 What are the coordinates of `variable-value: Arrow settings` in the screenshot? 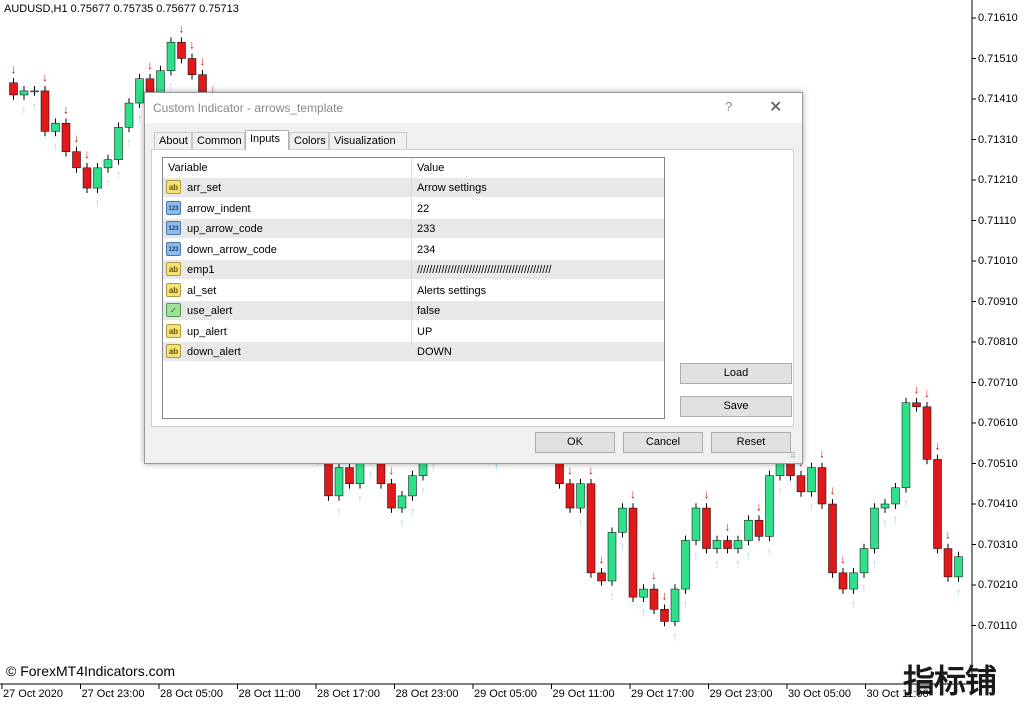 It's located at (452, 188).